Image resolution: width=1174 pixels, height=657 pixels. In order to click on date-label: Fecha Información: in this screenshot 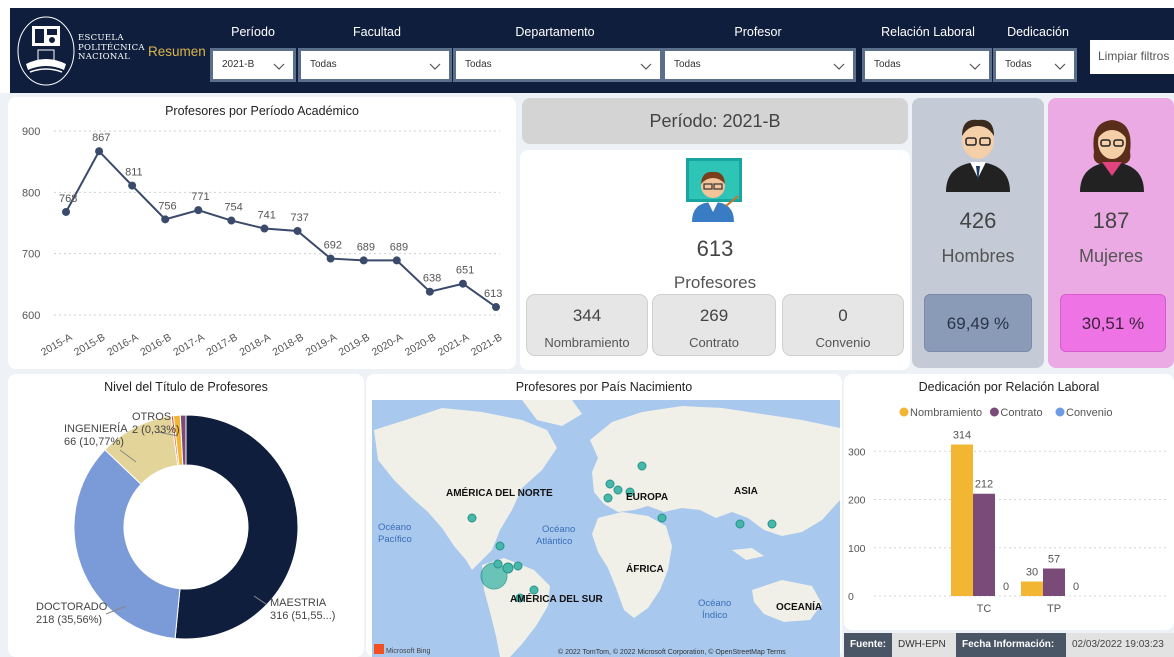, I will do `click(1011, 645)`.